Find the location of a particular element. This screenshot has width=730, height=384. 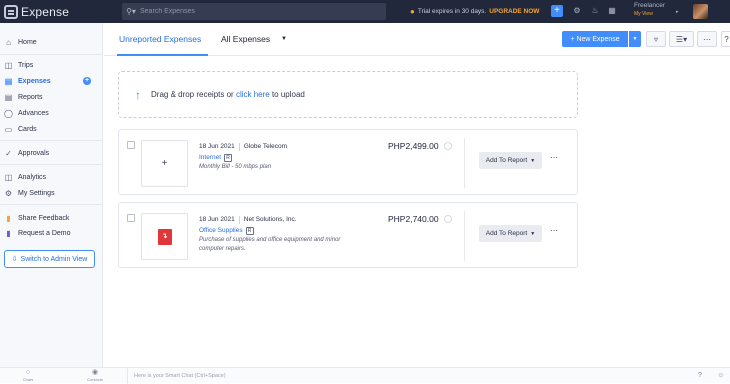

view-options-button: ☰▾ is located at coordinates (681, 39).